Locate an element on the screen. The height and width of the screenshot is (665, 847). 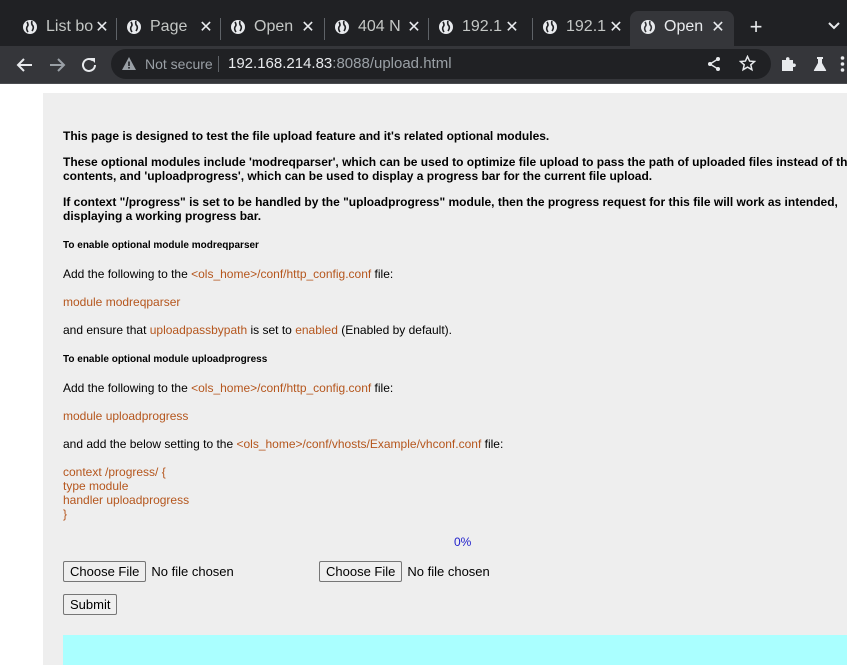
security-status: Not secure is located at coordinates (179, 64).